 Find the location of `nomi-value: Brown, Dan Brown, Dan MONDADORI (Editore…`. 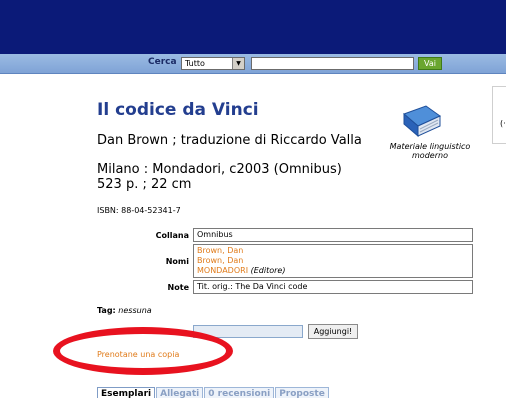

nomi-value: Brown, Dan Brown, Dan MONDADORI (Editore… is located at coordinates (333, 261).